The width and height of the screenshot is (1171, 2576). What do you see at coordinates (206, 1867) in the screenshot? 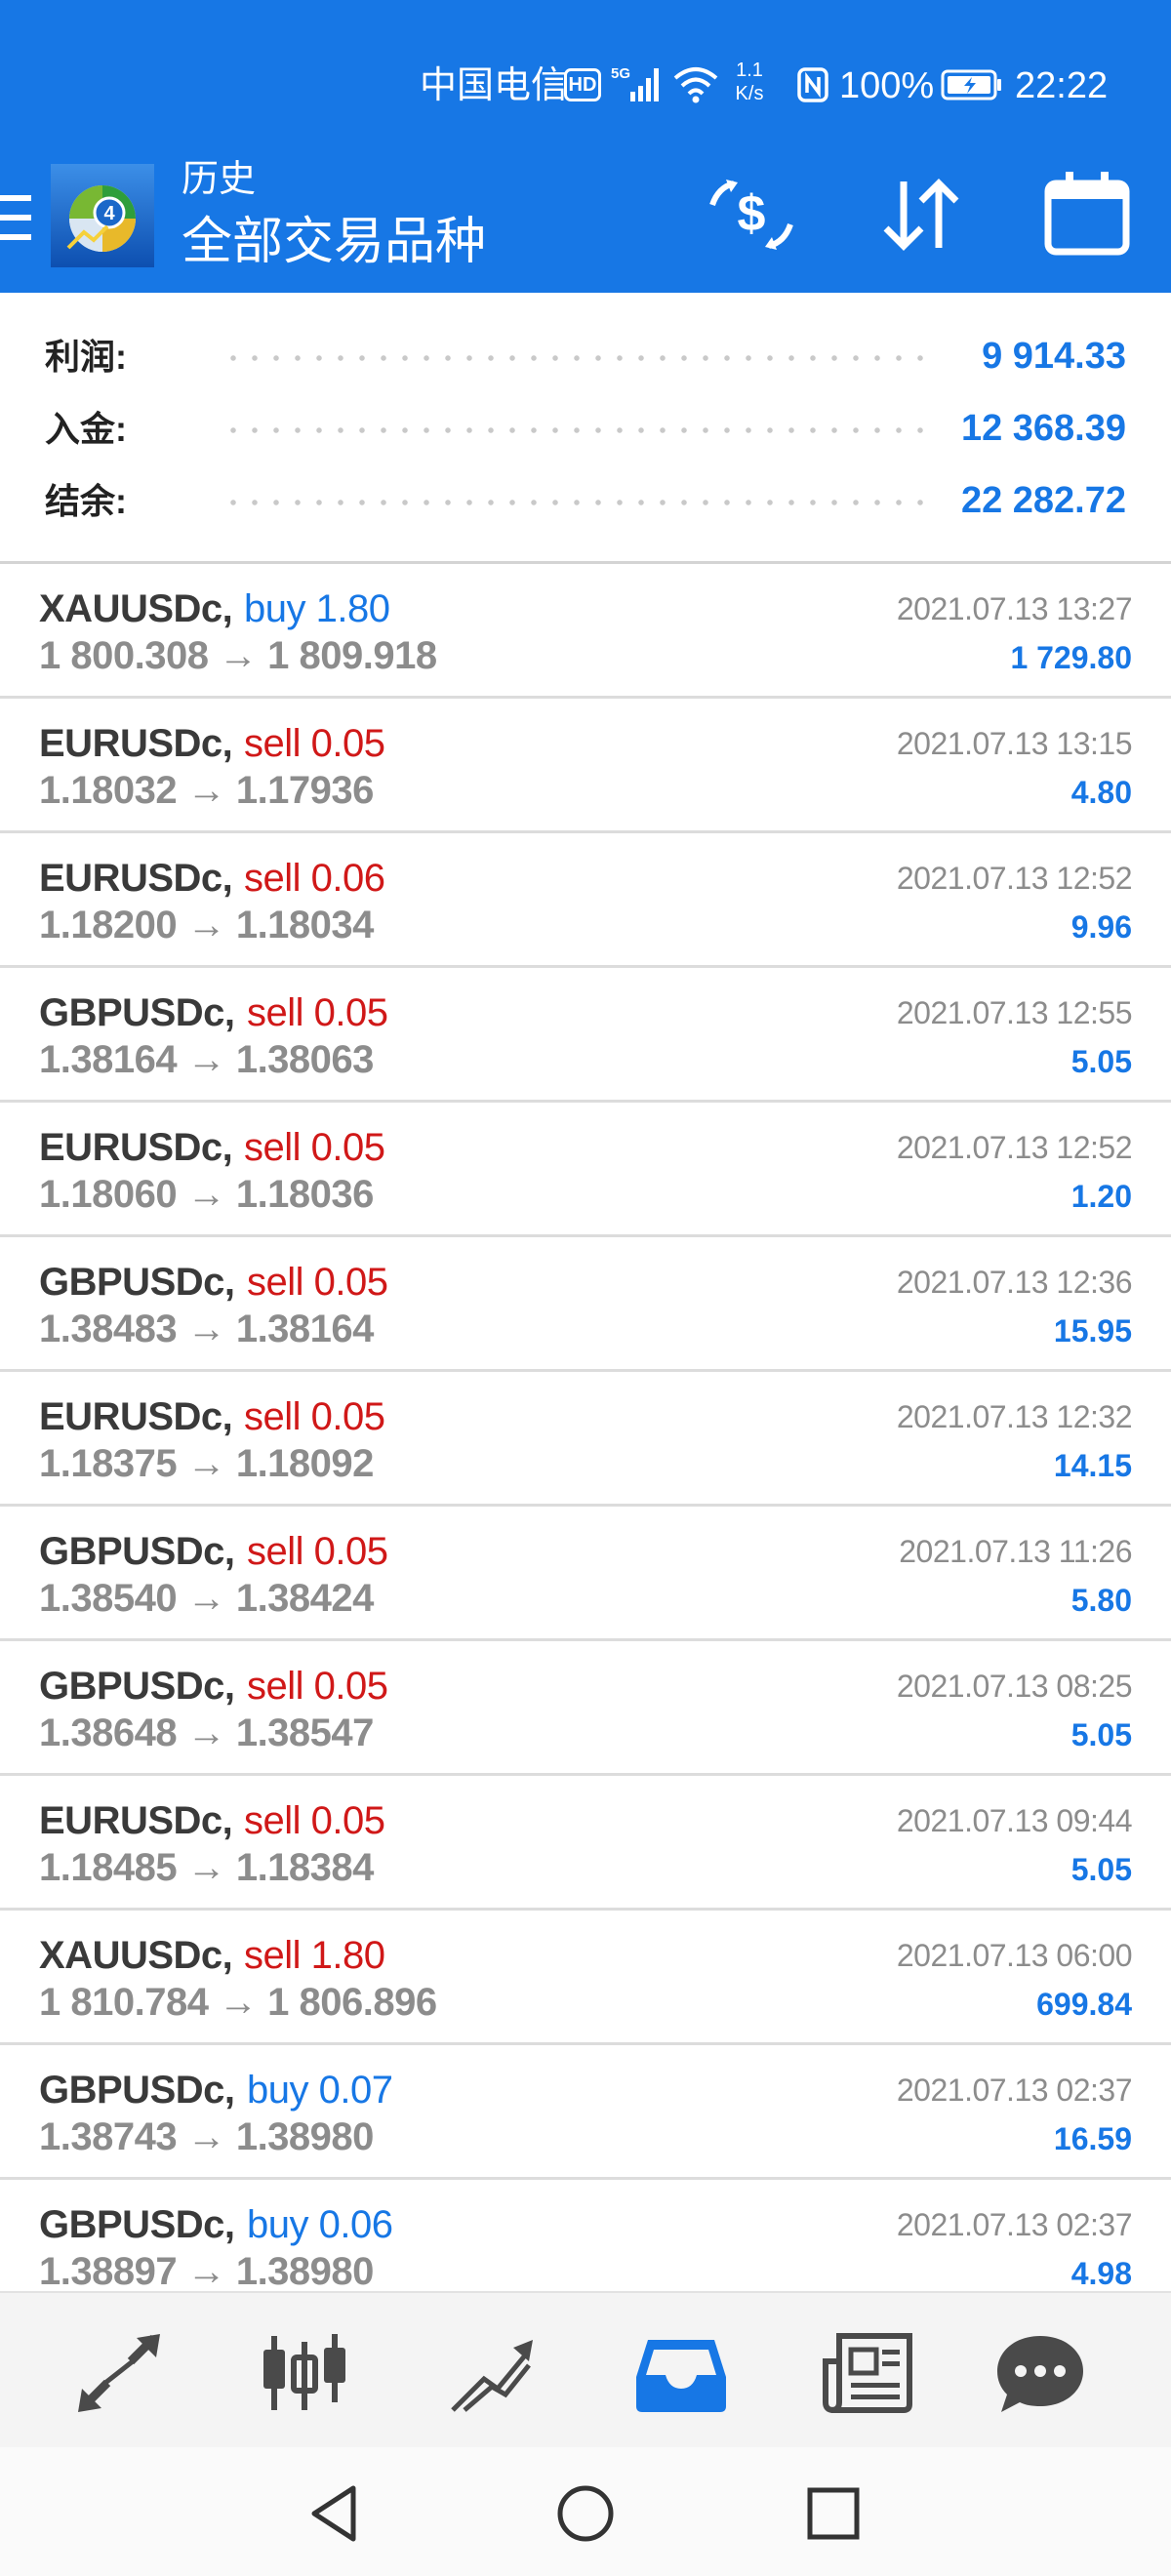
I see `trade-prices: 1.18485 → 1.18384` at bounding box center [206, 1867].